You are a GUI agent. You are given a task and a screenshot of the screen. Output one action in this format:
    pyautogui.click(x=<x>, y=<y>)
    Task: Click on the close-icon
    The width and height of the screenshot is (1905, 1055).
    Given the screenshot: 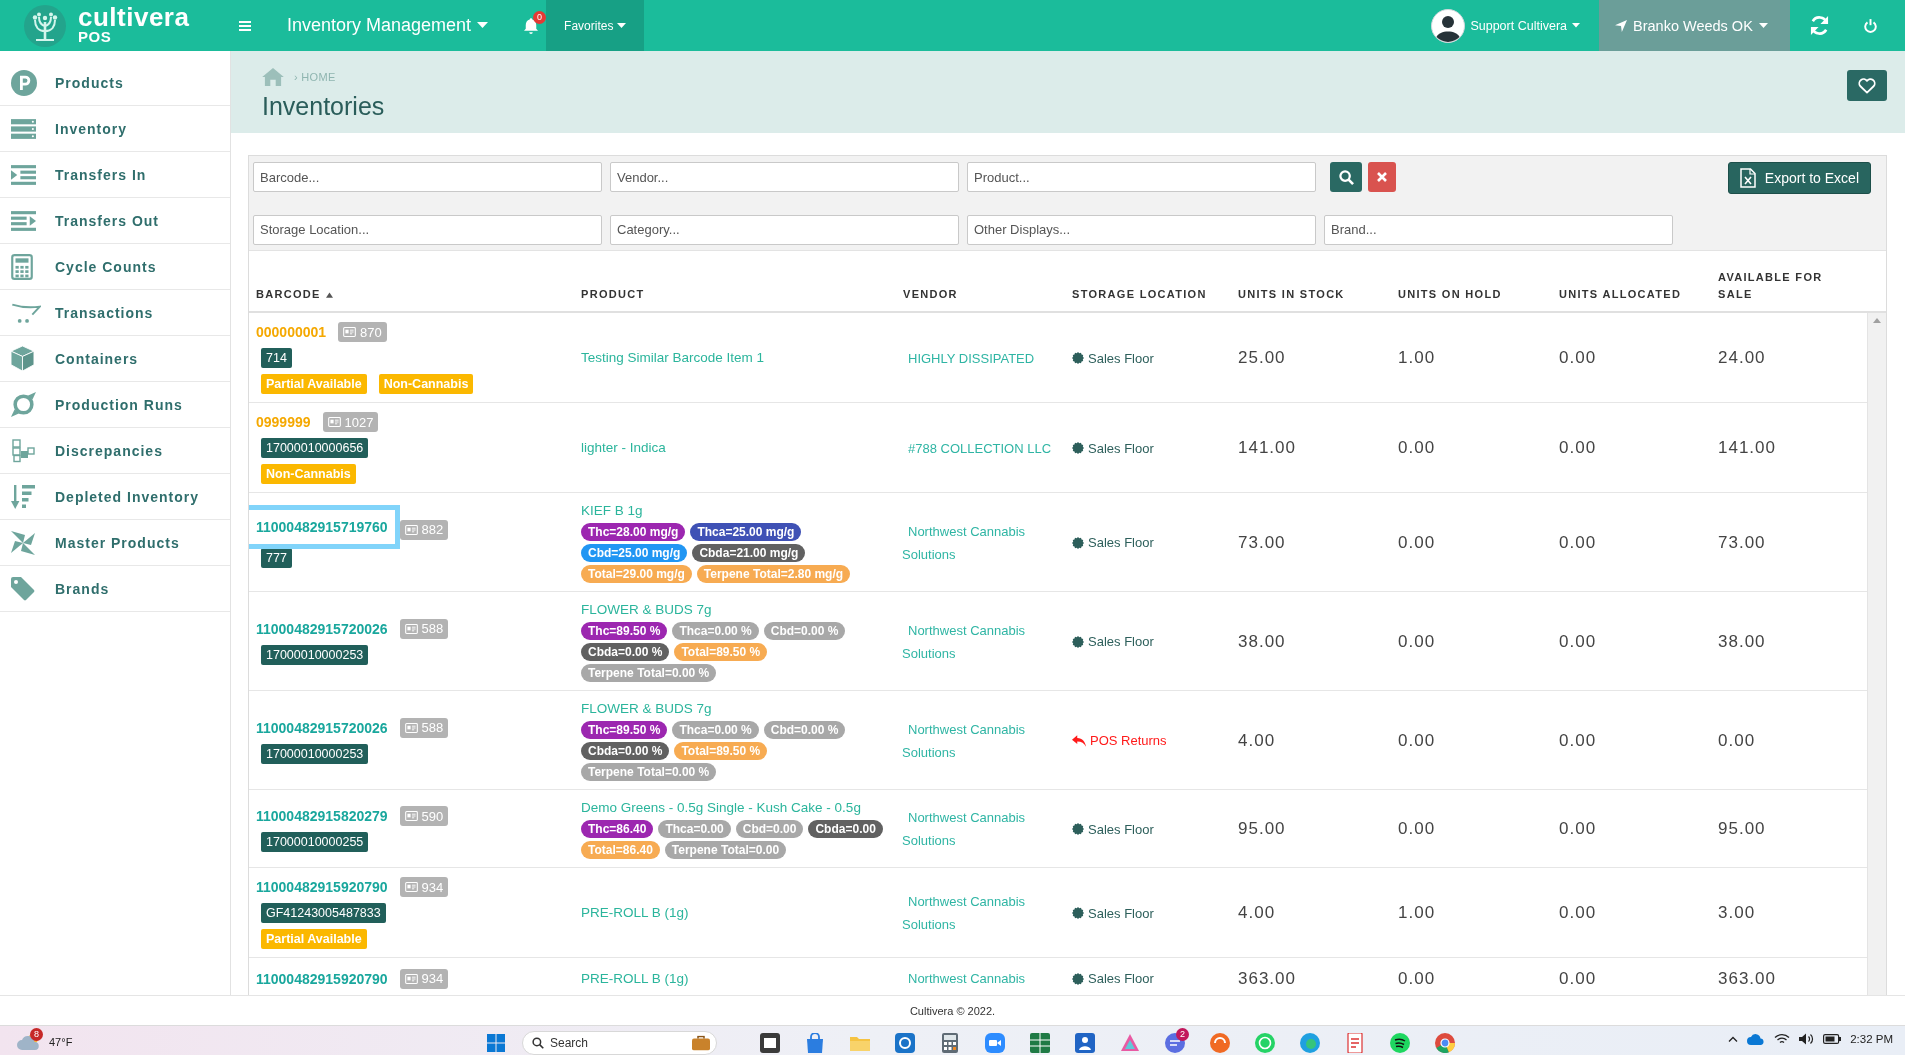 What is the action you would take?
    pyautogui.click(x=1382, y=177)
    